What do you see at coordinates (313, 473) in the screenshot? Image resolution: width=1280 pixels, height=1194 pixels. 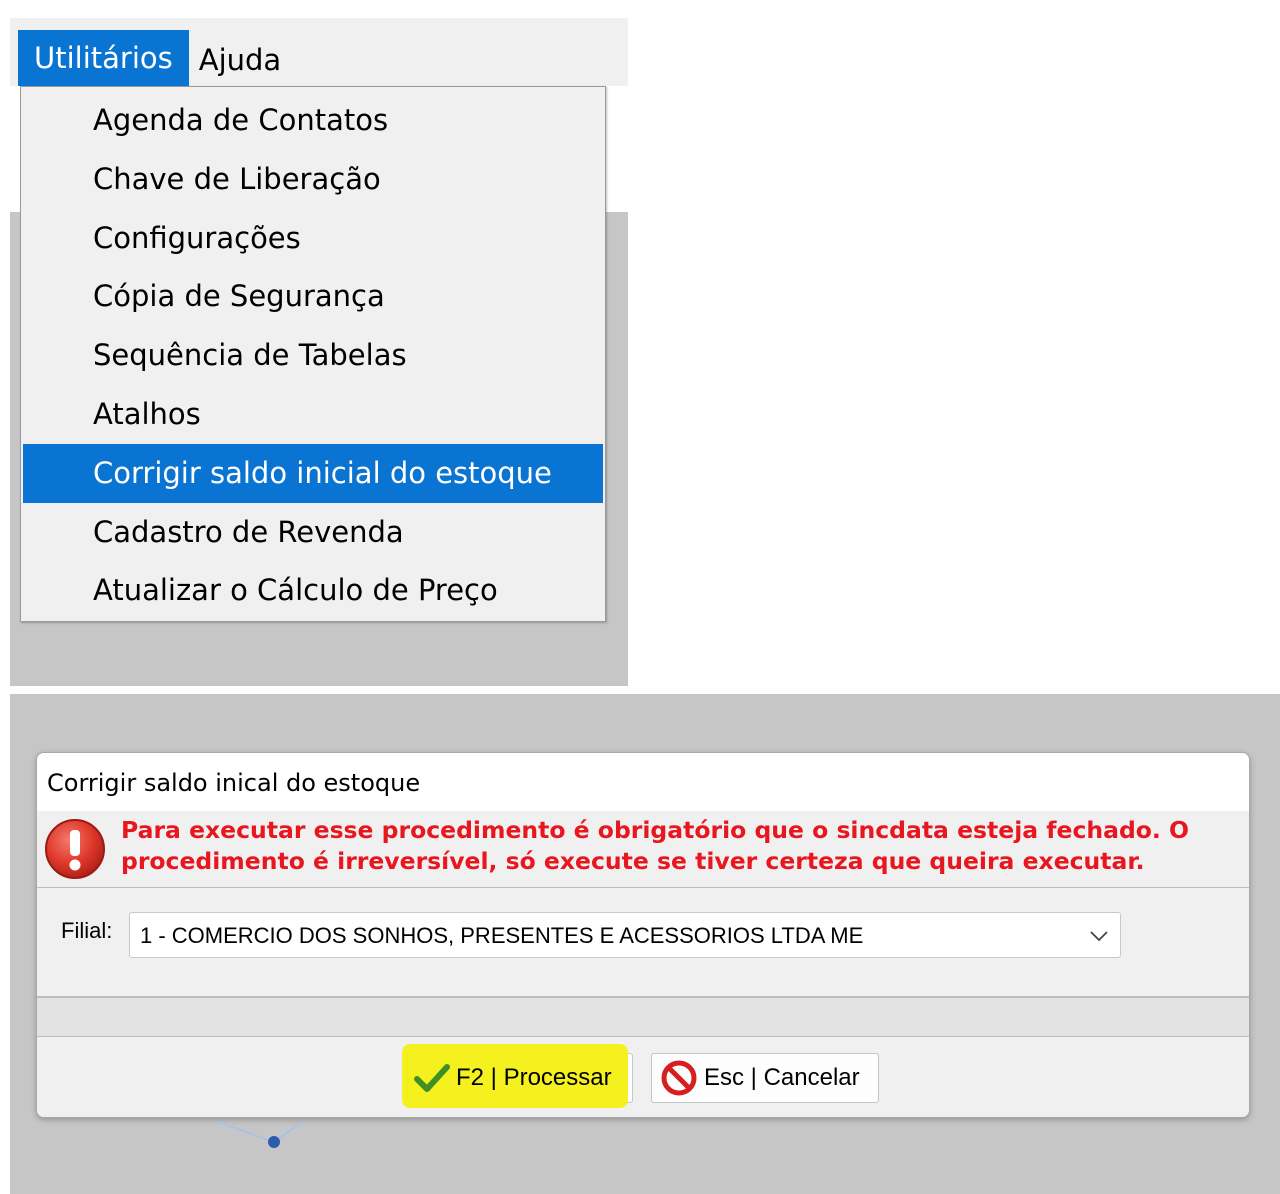 I see `menu-item-corrigir-saldo-inicial: Corrigir saldo inicial do estoque` at bounding box center [313, 473].